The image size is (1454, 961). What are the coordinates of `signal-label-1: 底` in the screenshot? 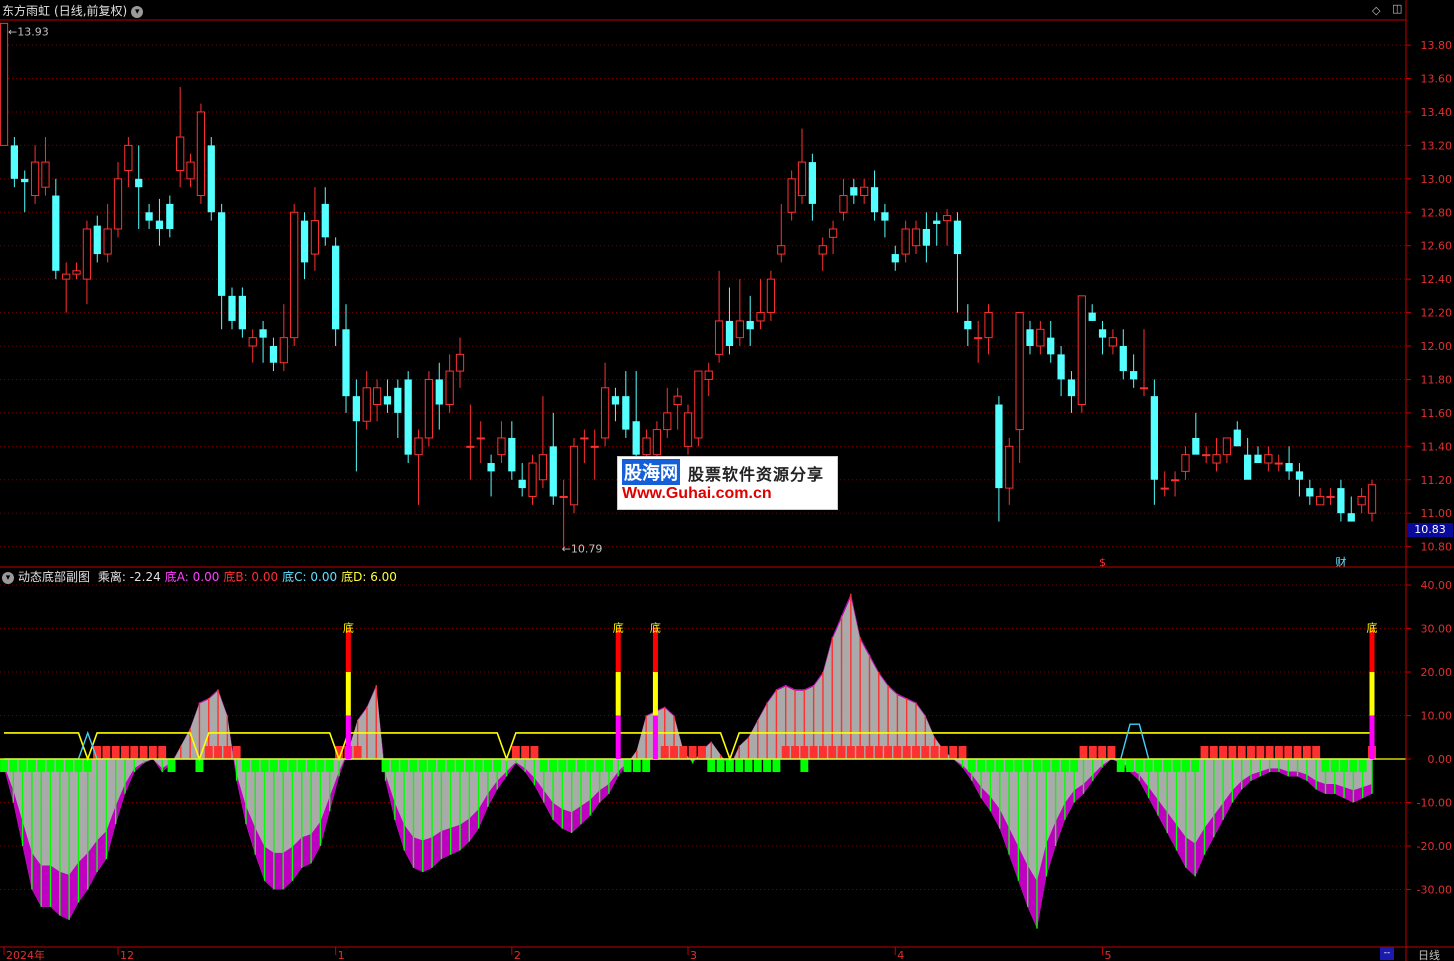 It's located at (618, 628).